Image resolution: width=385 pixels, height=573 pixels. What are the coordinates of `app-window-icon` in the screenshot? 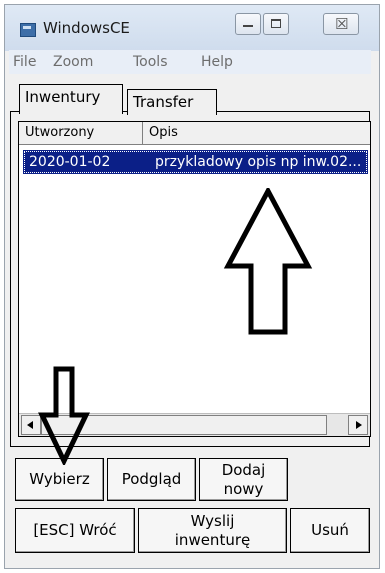 It's located at (28, 30).